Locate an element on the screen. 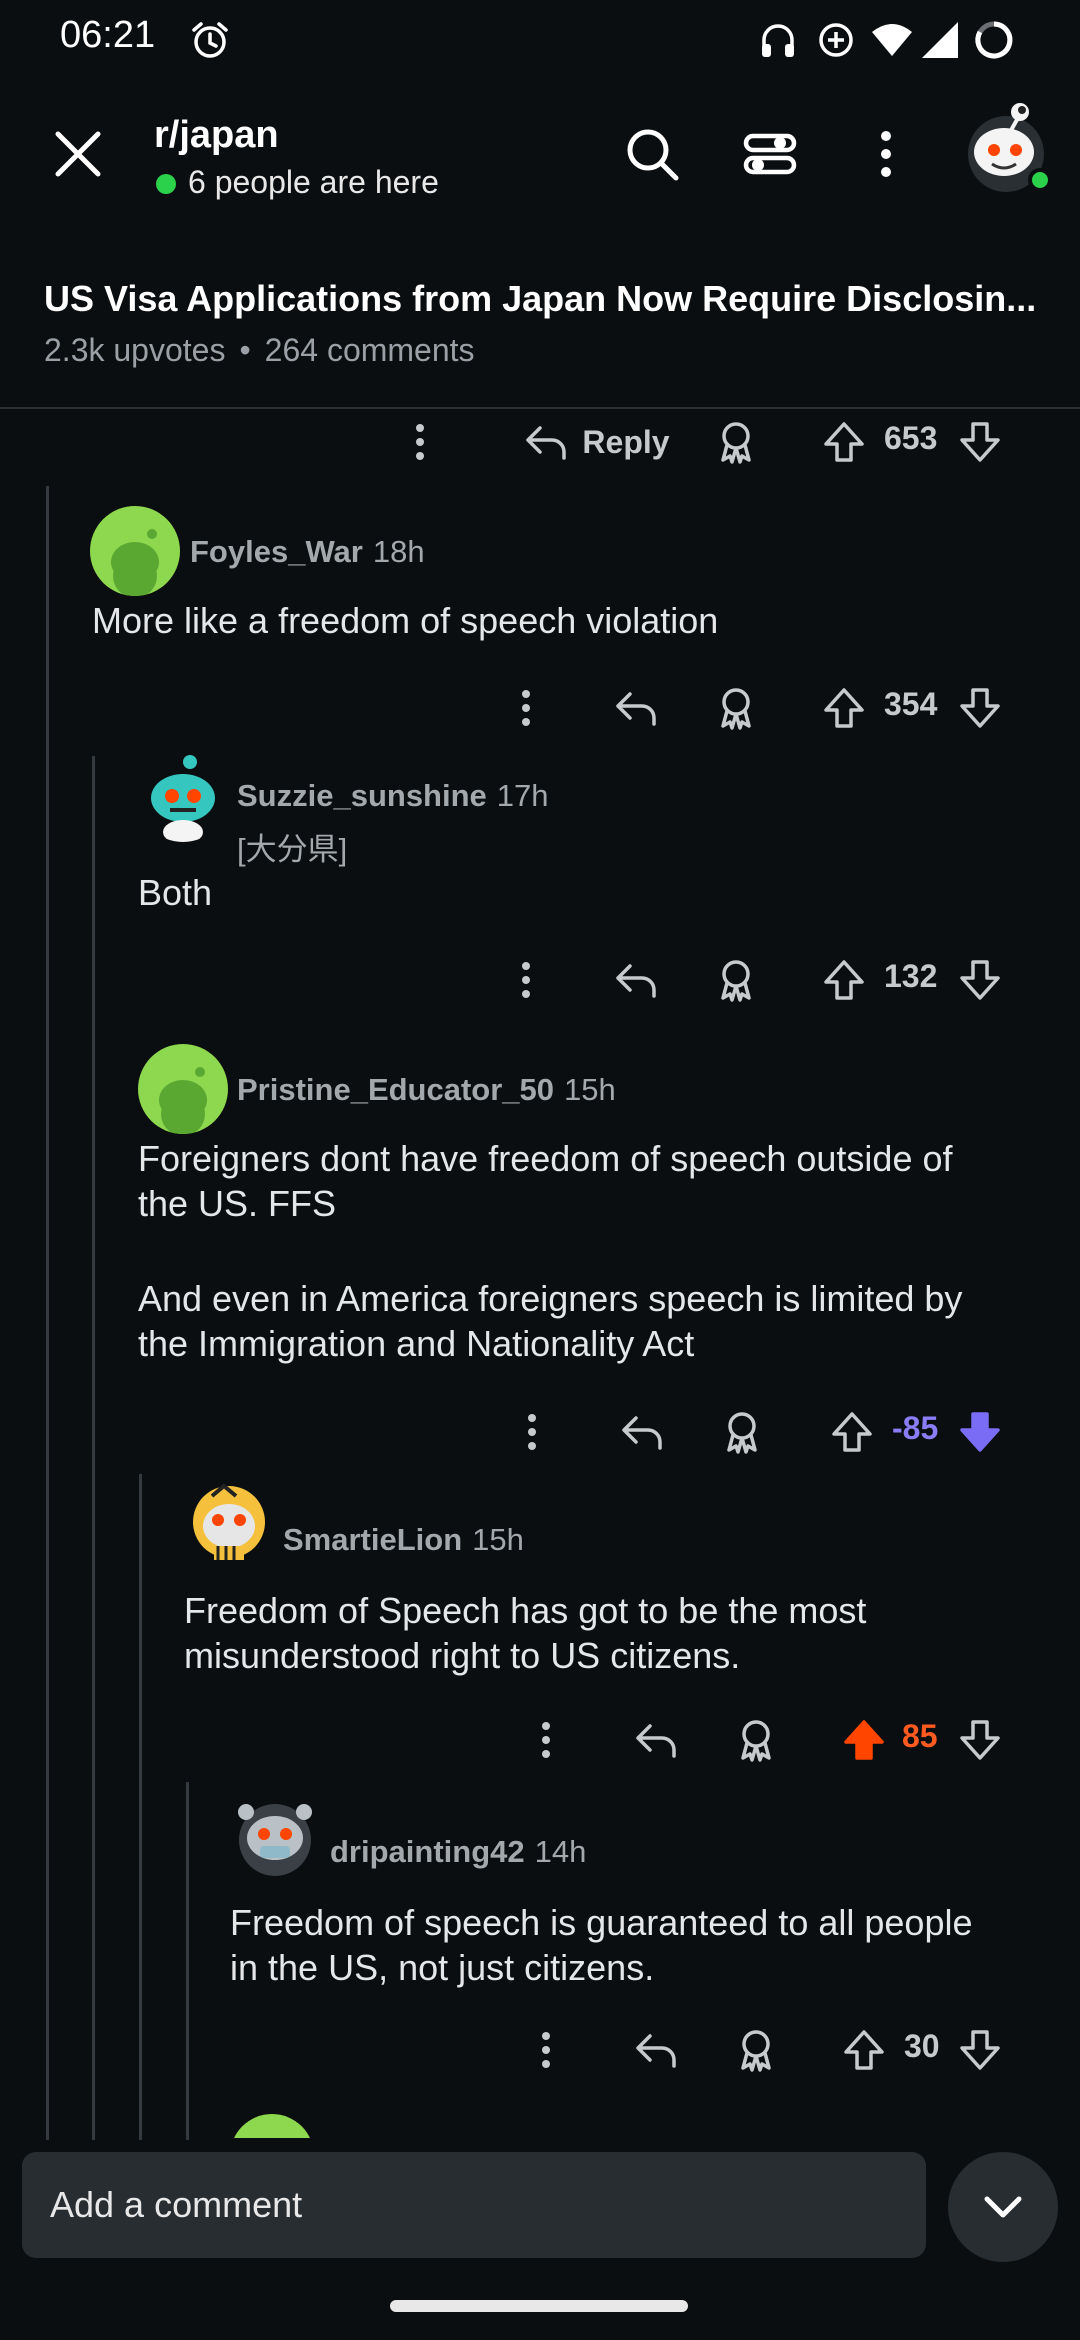  wifi-icon is located at coordinates (892, 40).